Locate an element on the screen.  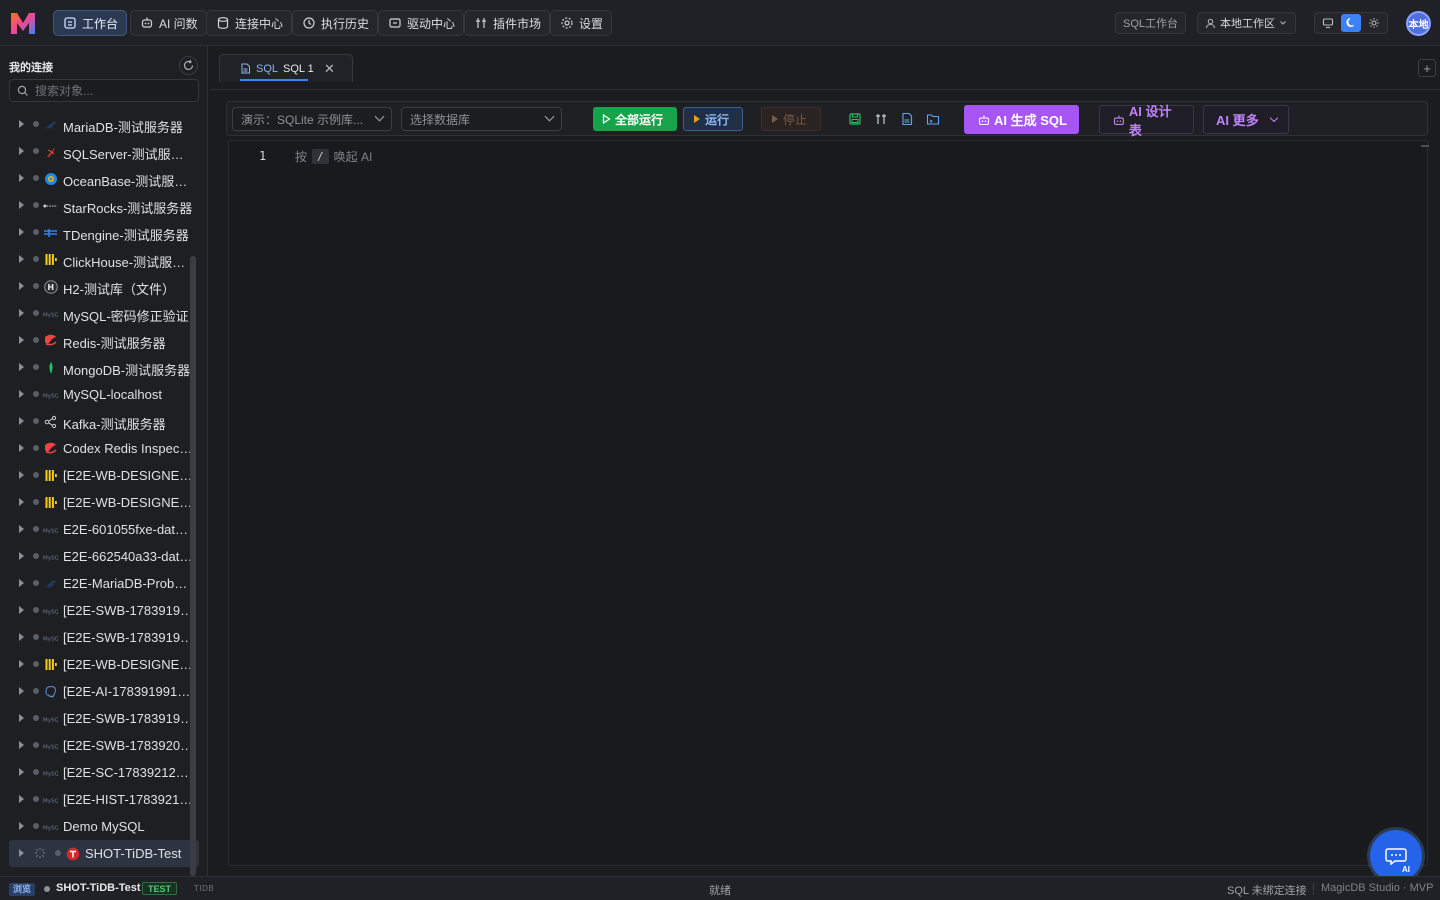
tab-sql-1: SQL SQL 1 ✕ is located at coordinates (286, 68).